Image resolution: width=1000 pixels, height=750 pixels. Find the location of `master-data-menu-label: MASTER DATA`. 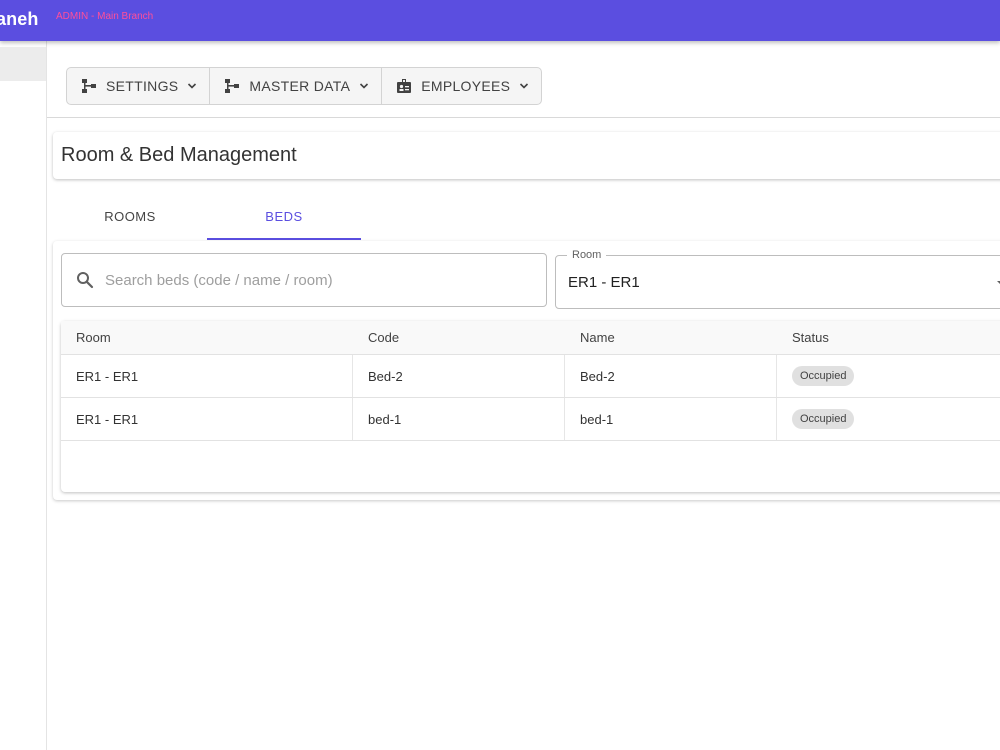

master-data-menu-label: MASTER DATA is located at coordinates (300, 86).